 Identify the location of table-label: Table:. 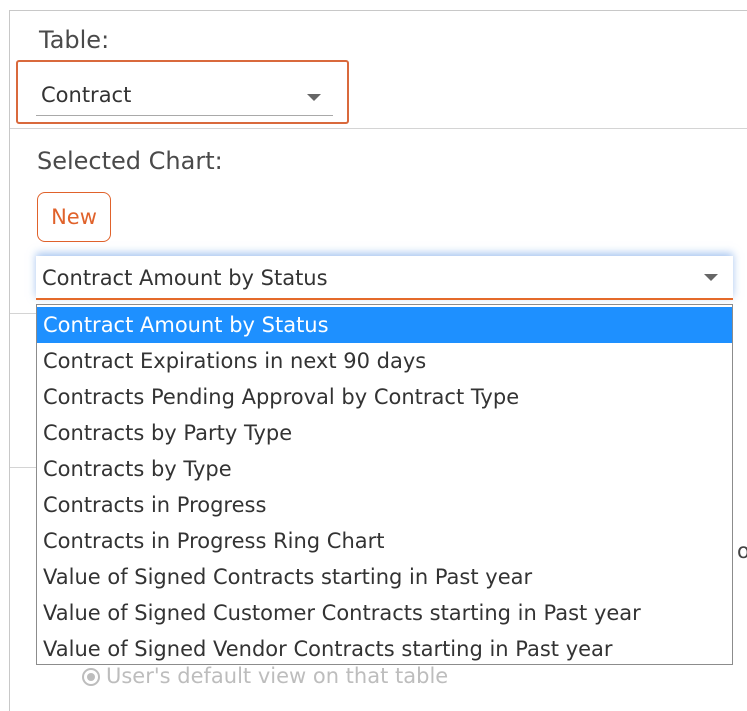
(74, 40).